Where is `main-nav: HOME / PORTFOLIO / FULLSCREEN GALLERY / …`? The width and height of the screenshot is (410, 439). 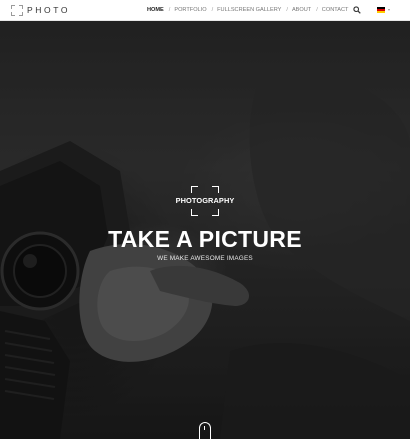 main-nav: HOME / PORTFOLIO / FULLSCREEN GALLERY / … is located at coordinates (247, 10).